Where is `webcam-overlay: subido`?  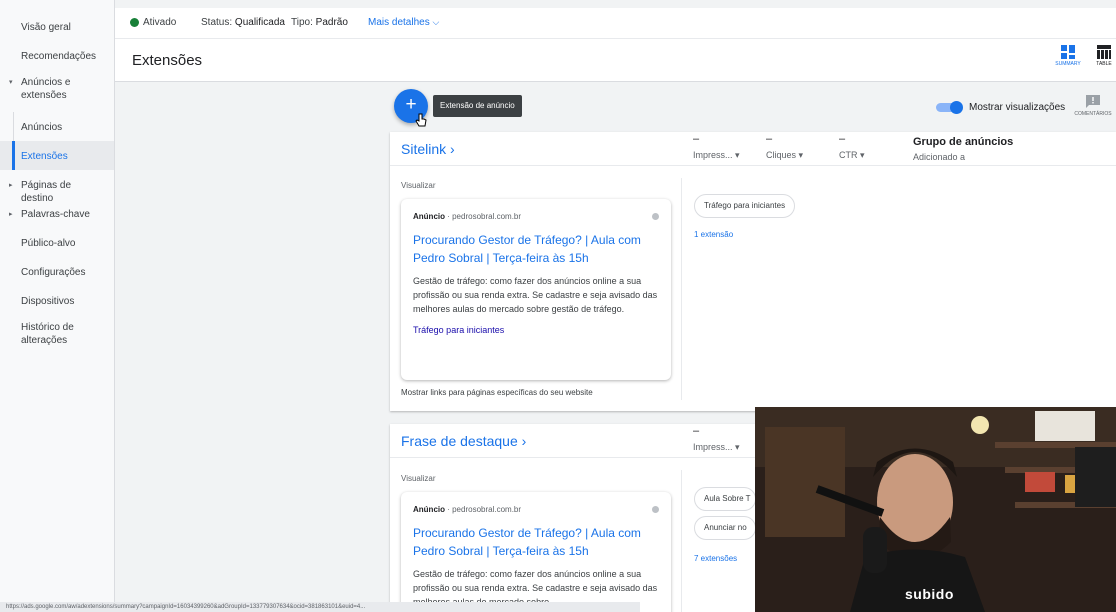
webcam-overlay: subido is located at coordinates (935, 509).